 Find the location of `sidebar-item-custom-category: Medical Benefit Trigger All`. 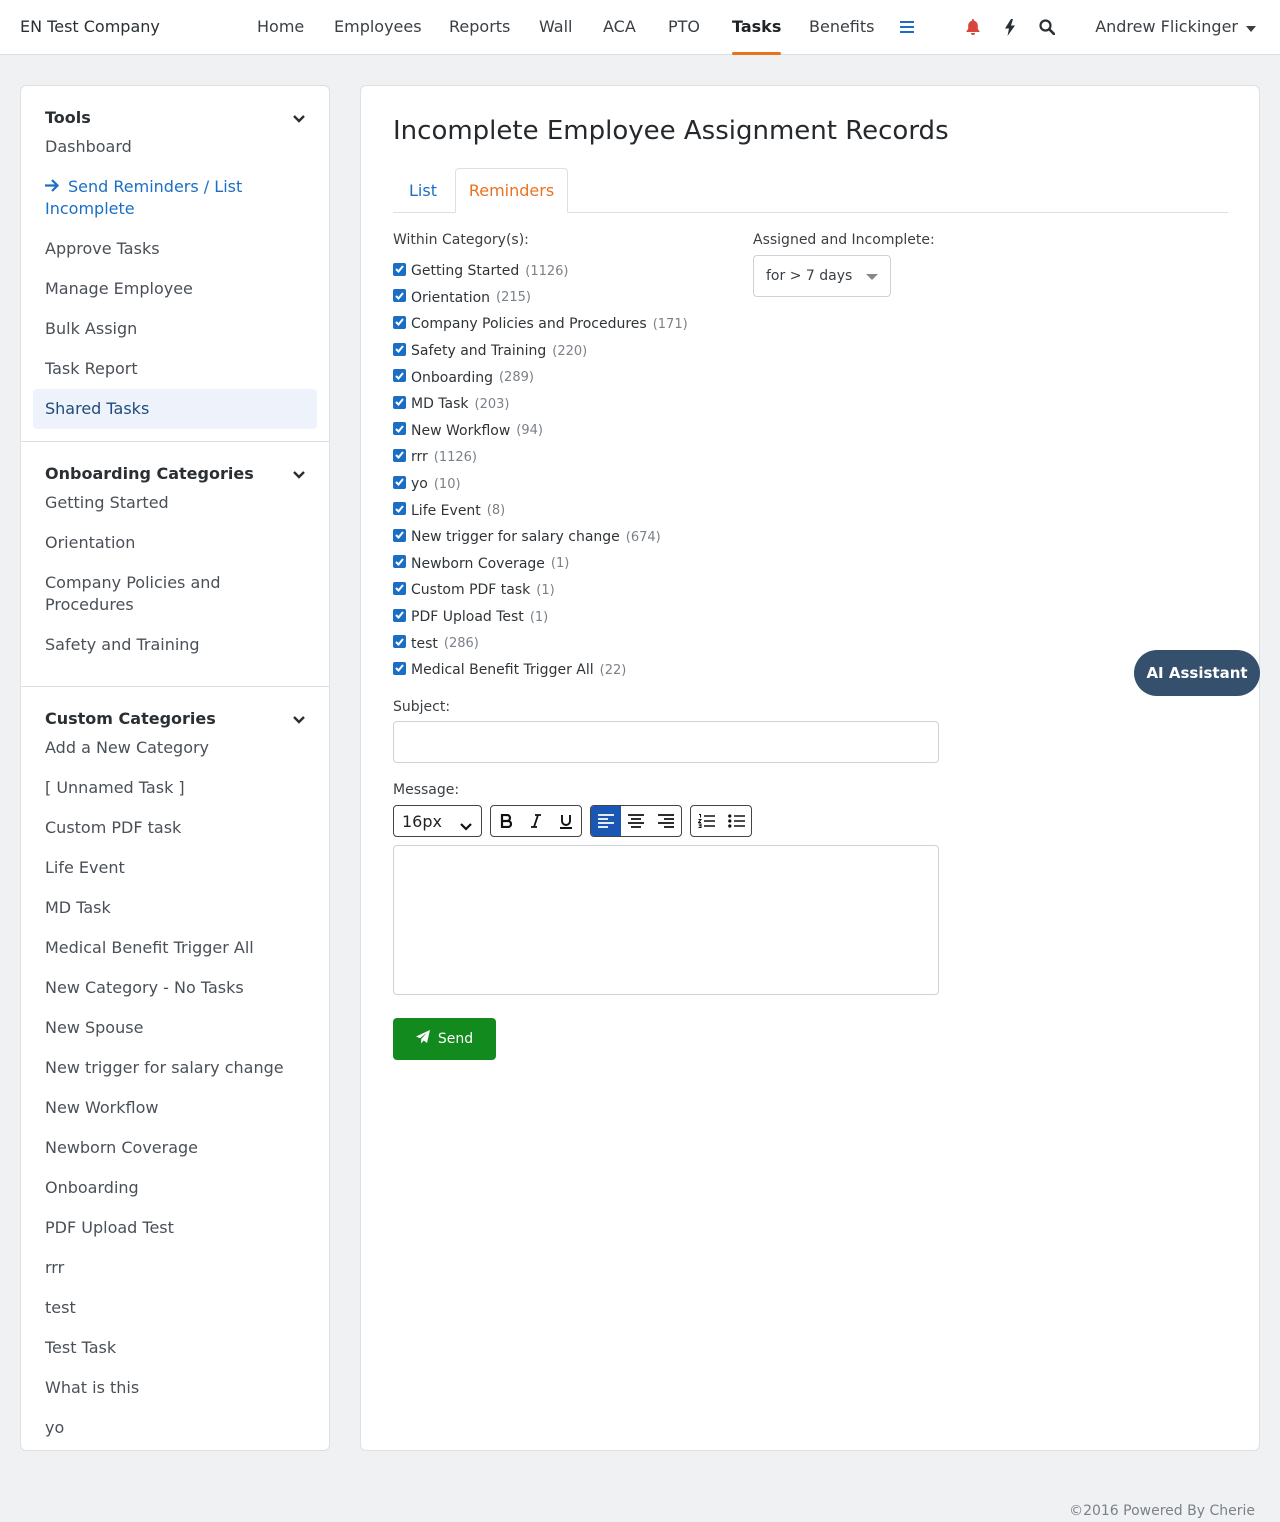

sidebar-item-custom-category: Medical Benefit Trigger All is located at coordinates (175, 948).